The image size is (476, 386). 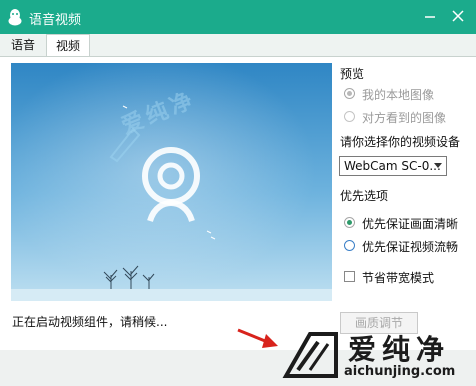 What do you see at coordinates (23, 45) in the screenshot?
I see `tab-voice: 语音` at bounding box center [23, 45].